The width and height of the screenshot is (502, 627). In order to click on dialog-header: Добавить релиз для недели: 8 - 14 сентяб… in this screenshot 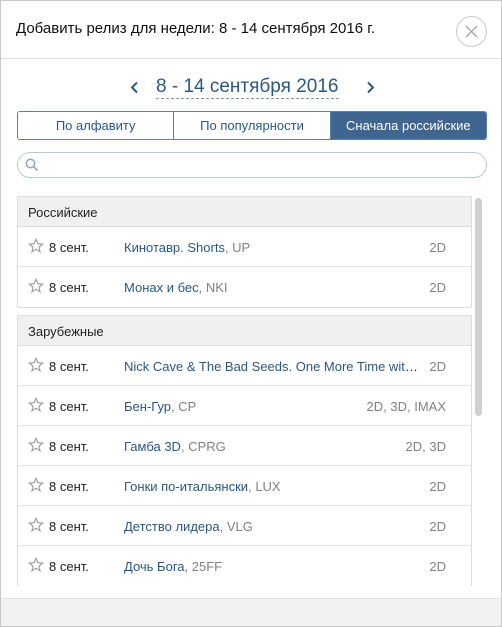, I will do `click(251, 30)`.